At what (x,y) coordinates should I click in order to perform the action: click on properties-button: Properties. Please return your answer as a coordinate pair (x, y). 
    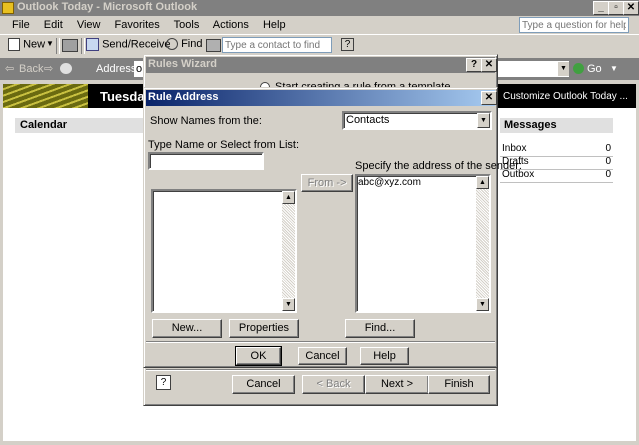
    Looking at the image, I should click on (264, 328).